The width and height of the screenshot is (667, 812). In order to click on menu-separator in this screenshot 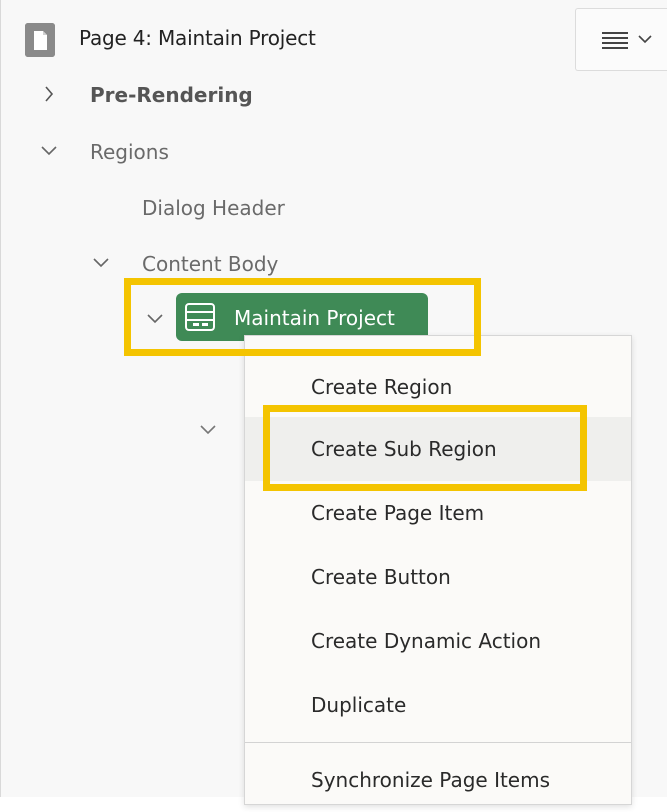, I will do `click(438, 742)`.